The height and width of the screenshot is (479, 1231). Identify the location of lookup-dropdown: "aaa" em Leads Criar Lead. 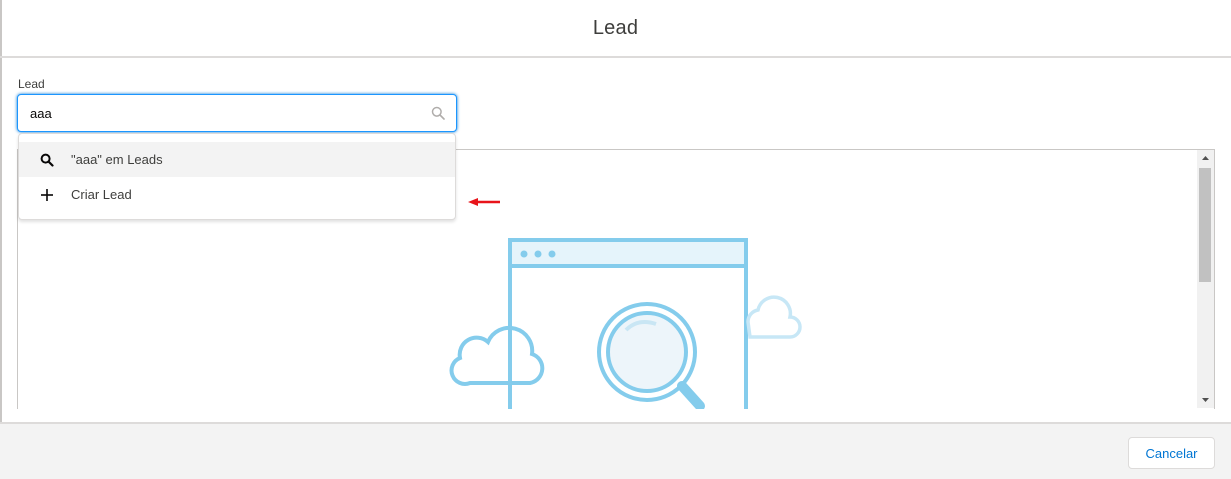
(237, 176).